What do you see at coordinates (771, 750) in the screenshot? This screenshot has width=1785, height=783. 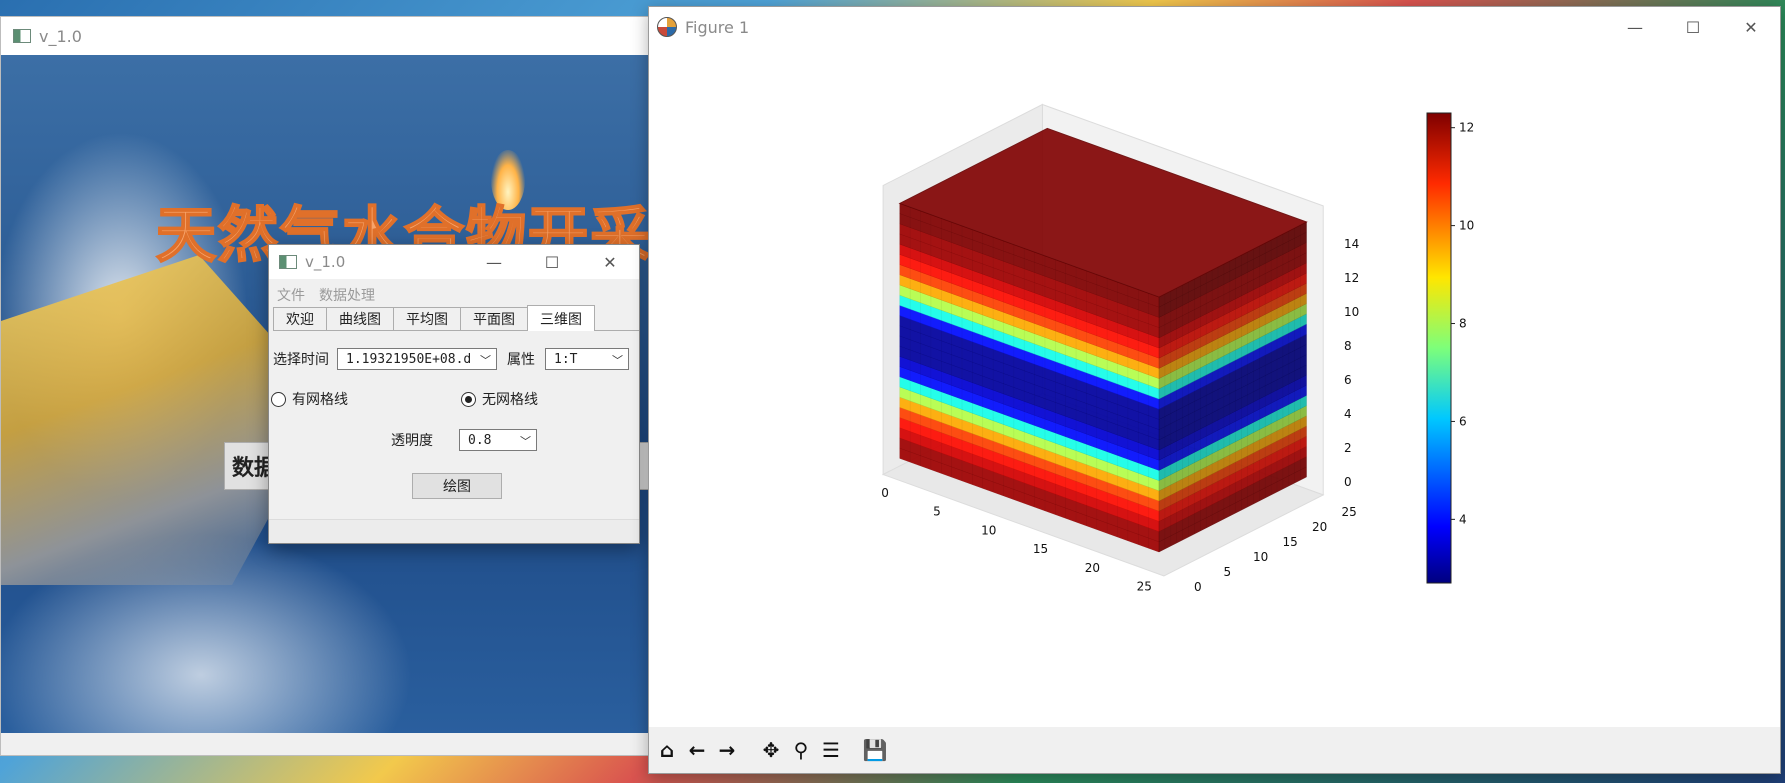 I see `pan-icon: ✥` at bounding box center [771, 750].